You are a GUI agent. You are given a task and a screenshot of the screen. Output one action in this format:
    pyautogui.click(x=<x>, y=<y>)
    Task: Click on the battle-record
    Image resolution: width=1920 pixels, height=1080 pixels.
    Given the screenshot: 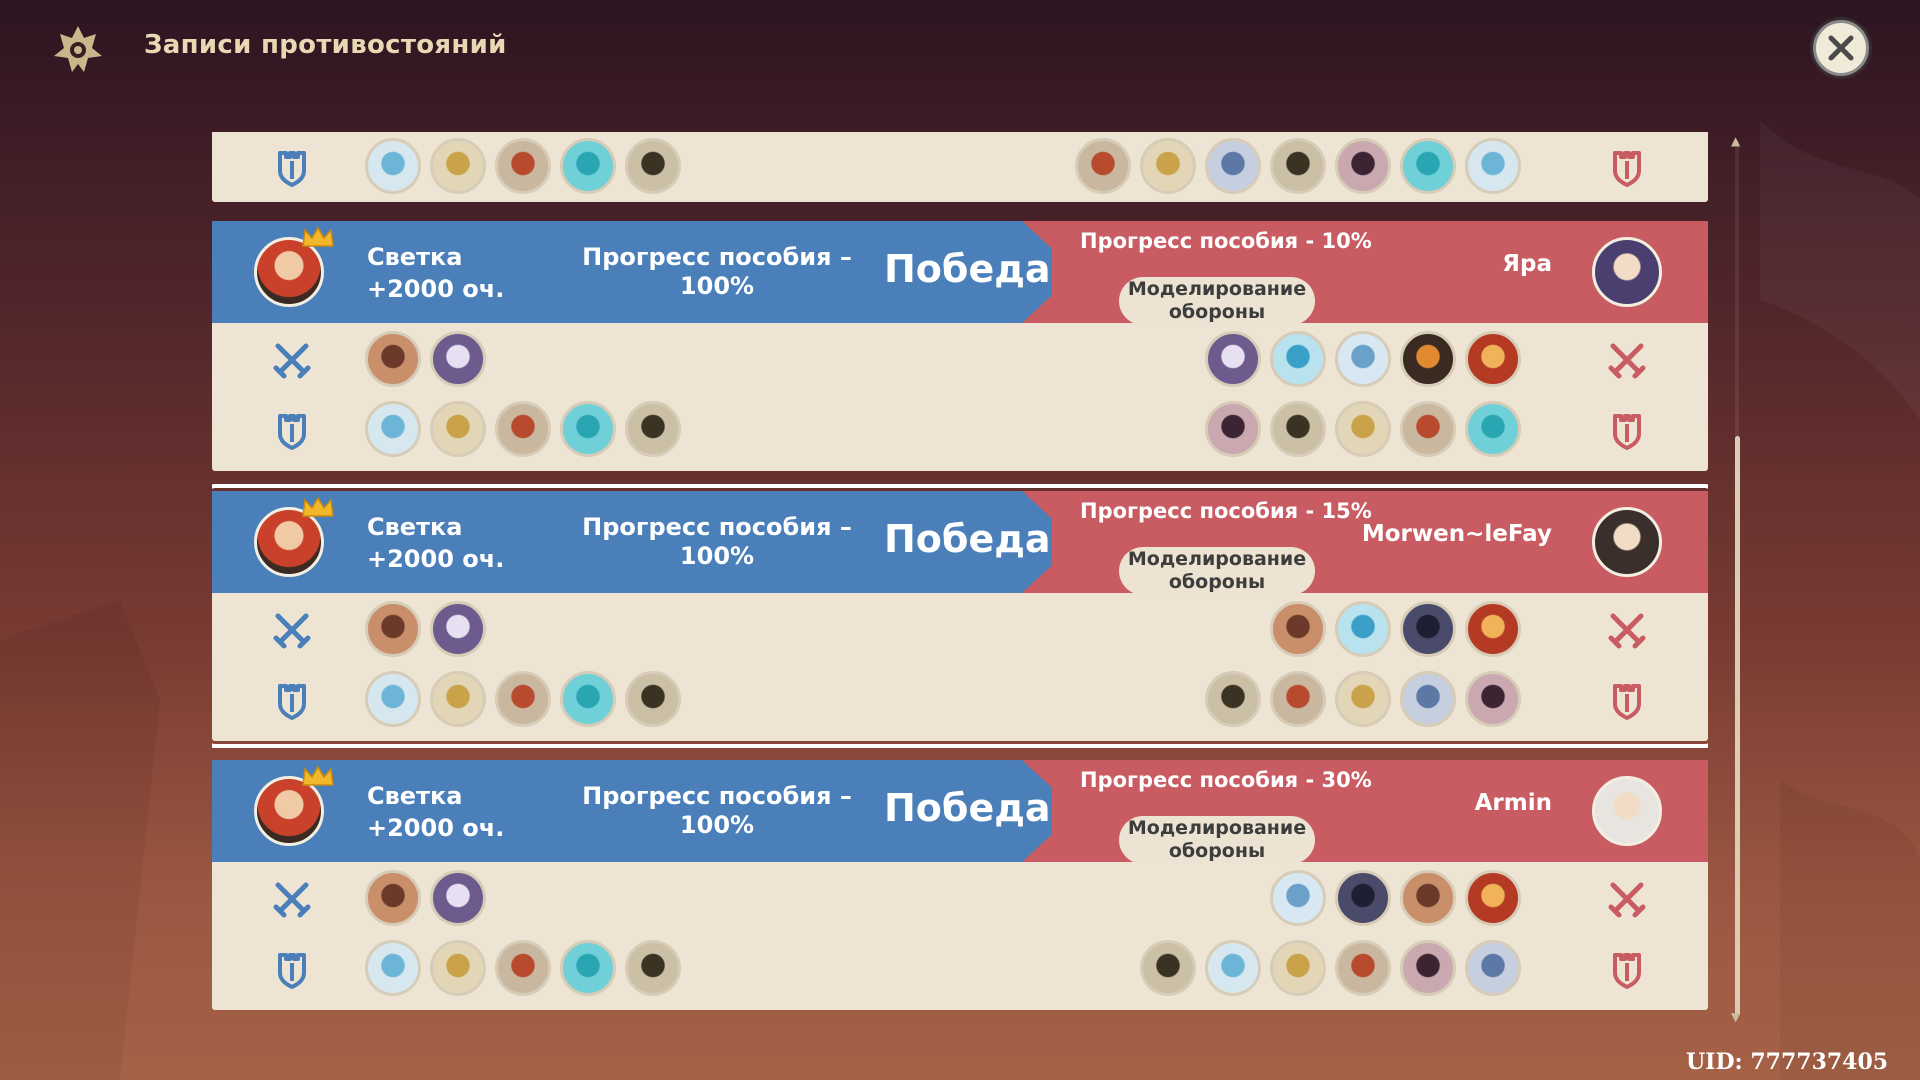 What is the action you would take?
    pyautogui.click(x=960, y=167)
    